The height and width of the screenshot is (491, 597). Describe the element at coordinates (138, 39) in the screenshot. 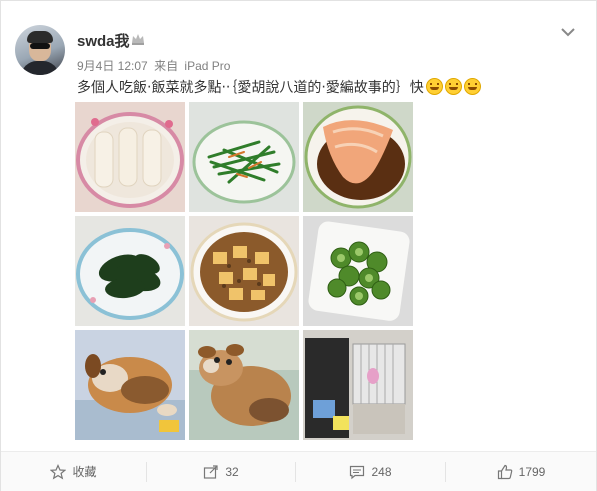

I see `crown-icon` at that location.